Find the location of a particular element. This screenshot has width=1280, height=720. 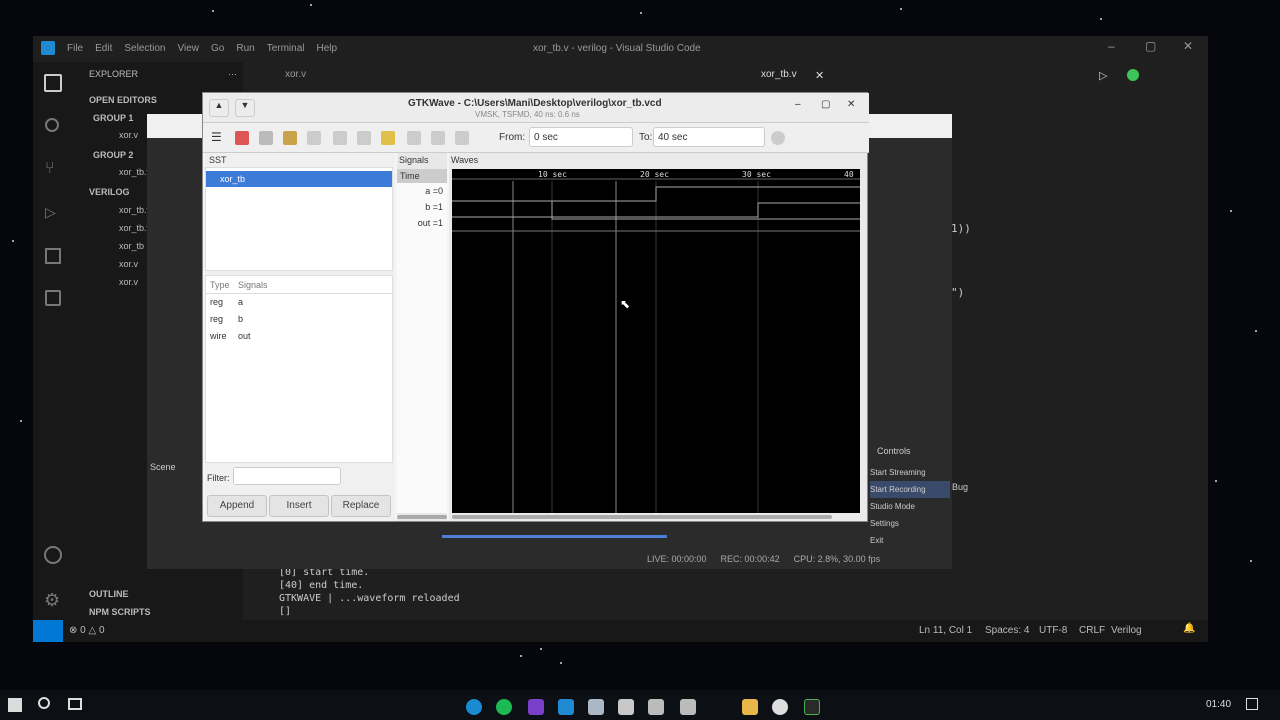

tab-close-icon: ✕ is located at coordinates (819, 75).